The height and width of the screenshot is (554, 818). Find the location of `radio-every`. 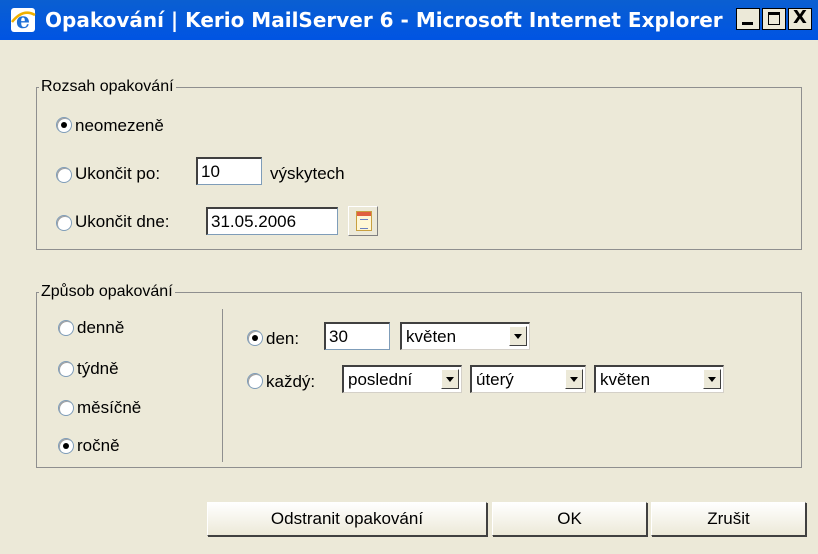

radio-every is located at coordinates (255, 381).